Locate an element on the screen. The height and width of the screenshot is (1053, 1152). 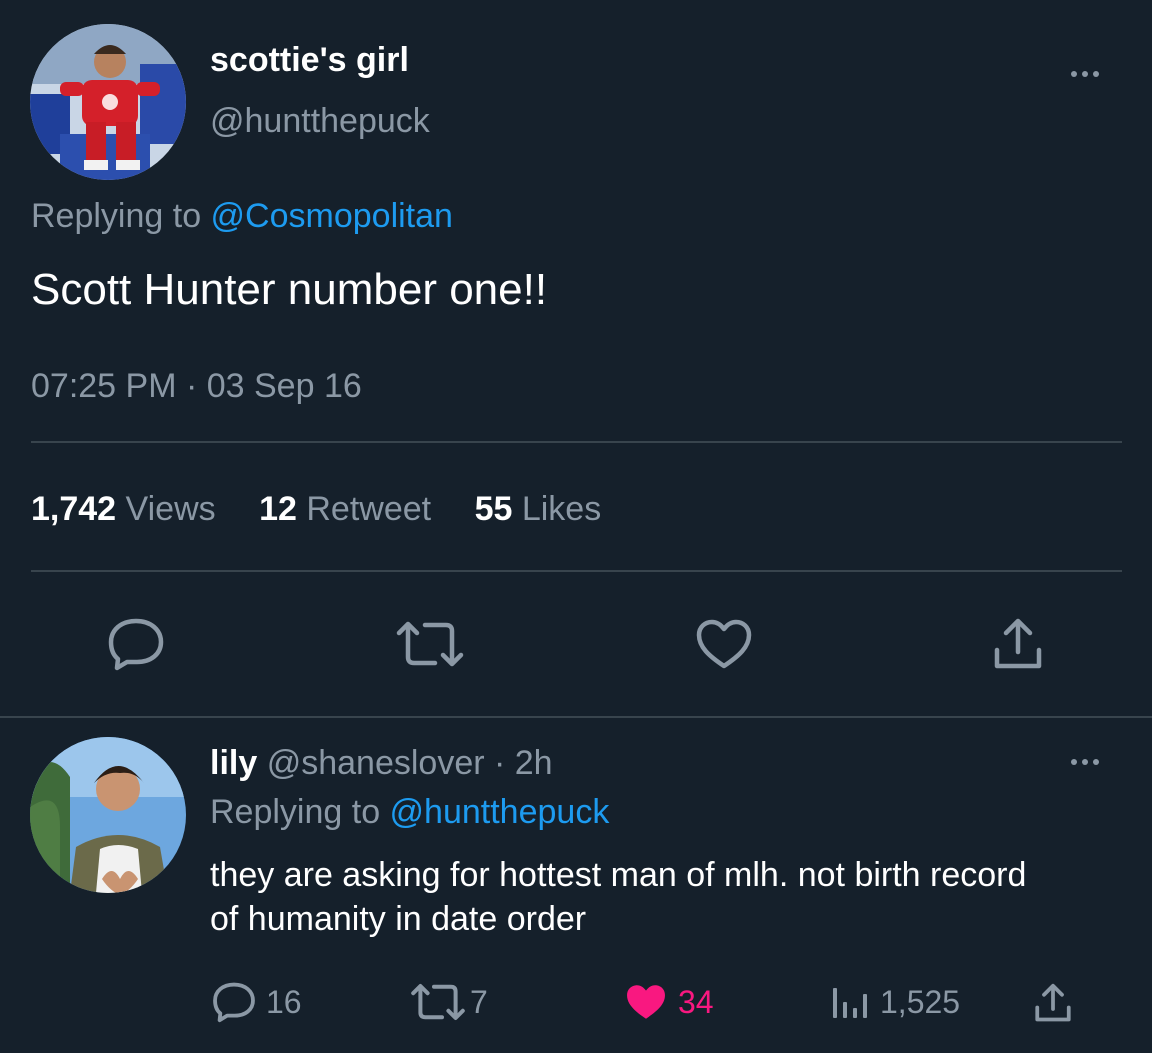
reply-like-count: 34 is located at coordinates (696, 1001).